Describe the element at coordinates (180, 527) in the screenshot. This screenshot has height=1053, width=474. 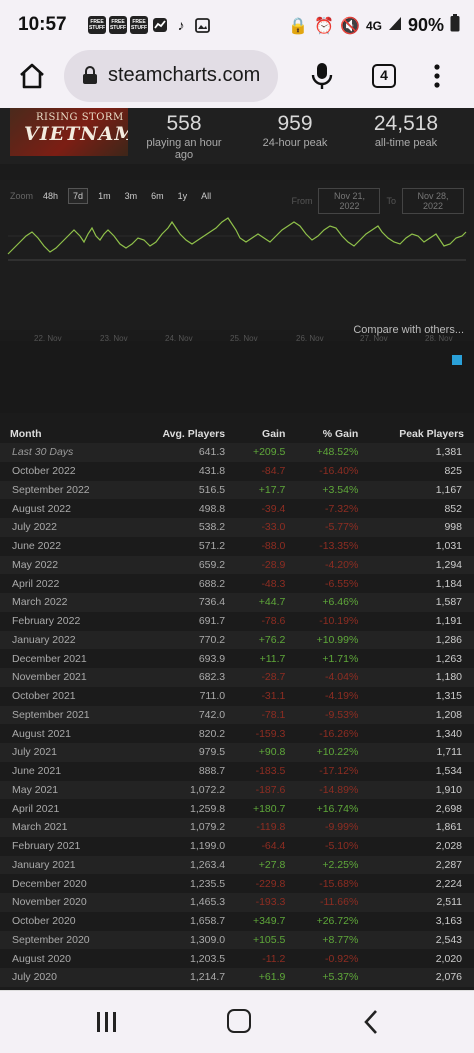
I see `cell-avg-players: 538.2` at that location.